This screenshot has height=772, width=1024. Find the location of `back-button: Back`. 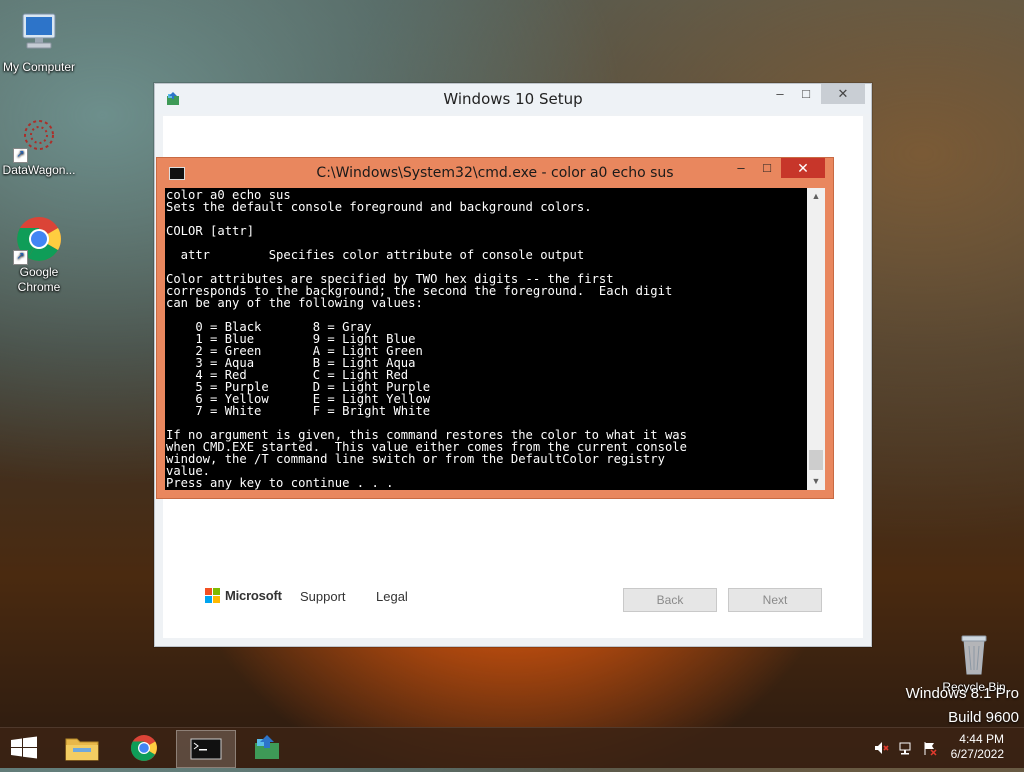

back-button: Back is located at coordinates (670, 600).